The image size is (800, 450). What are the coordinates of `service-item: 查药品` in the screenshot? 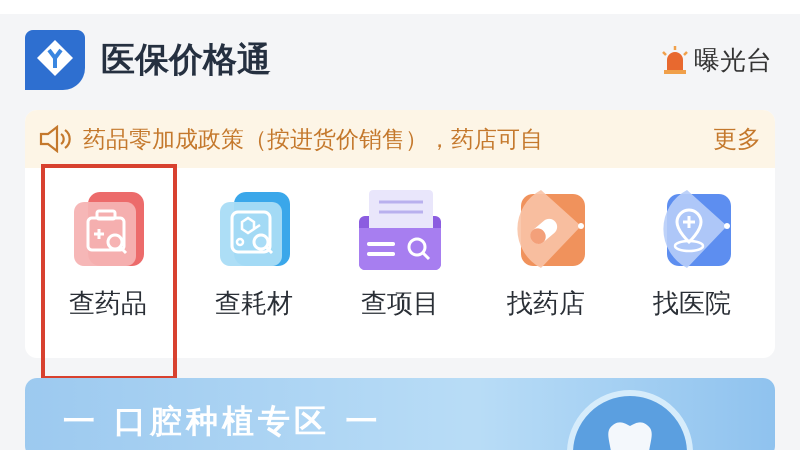 It's located at (108, 303).